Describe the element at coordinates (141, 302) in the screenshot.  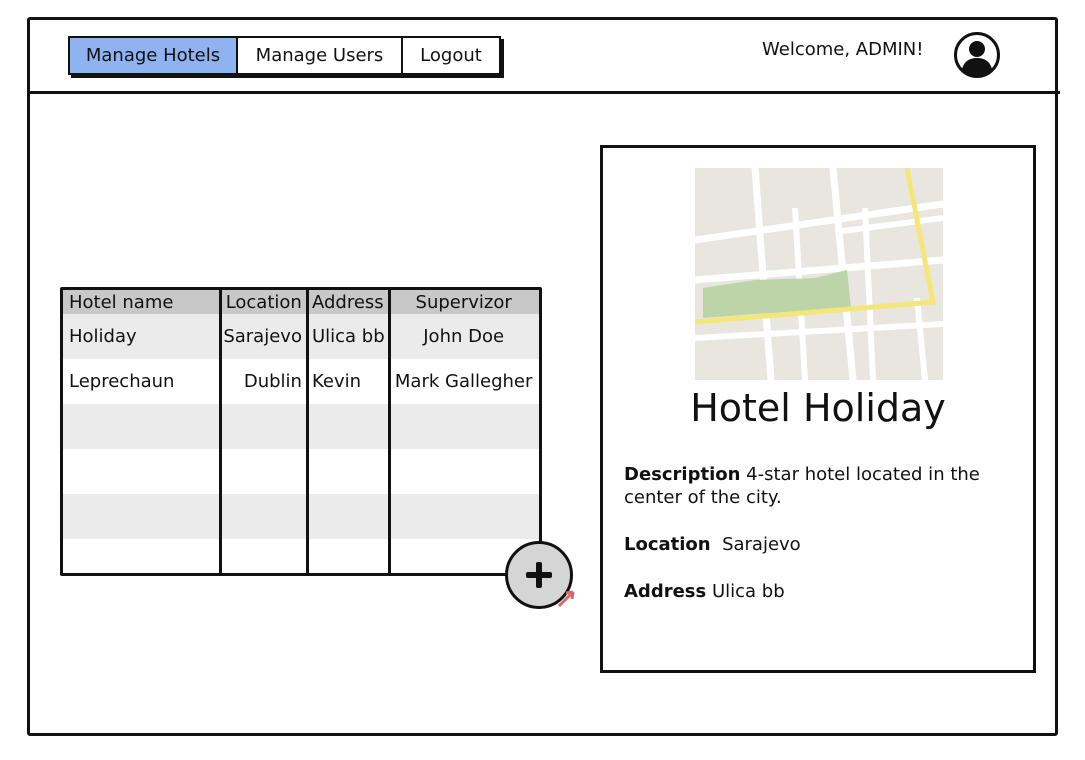
I see `column-header-hotel-name: Hotel name` at that location.